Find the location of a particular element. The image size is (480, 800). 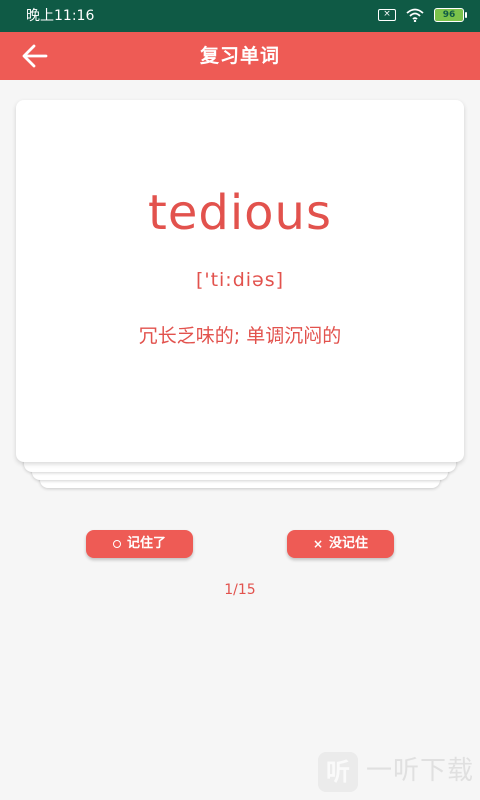

watermark-logo-char: 听 is located at coordinates (338, 772).